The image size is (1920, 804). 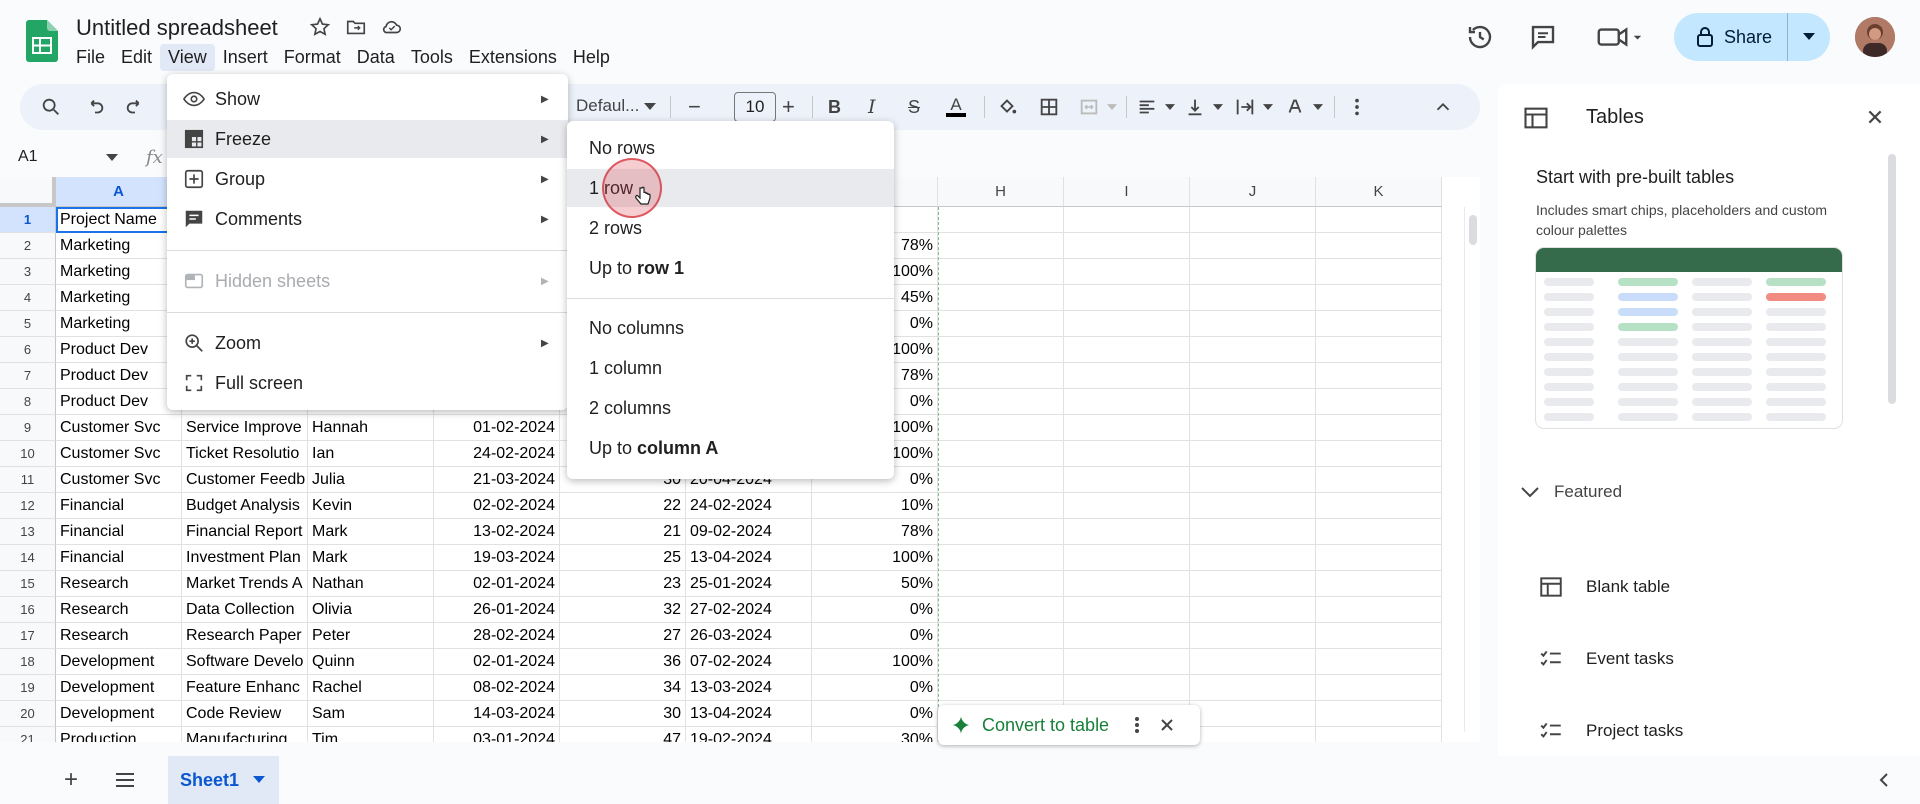 I want to click on grid-cell: 25-01-2024, so click(x=749, y=584).